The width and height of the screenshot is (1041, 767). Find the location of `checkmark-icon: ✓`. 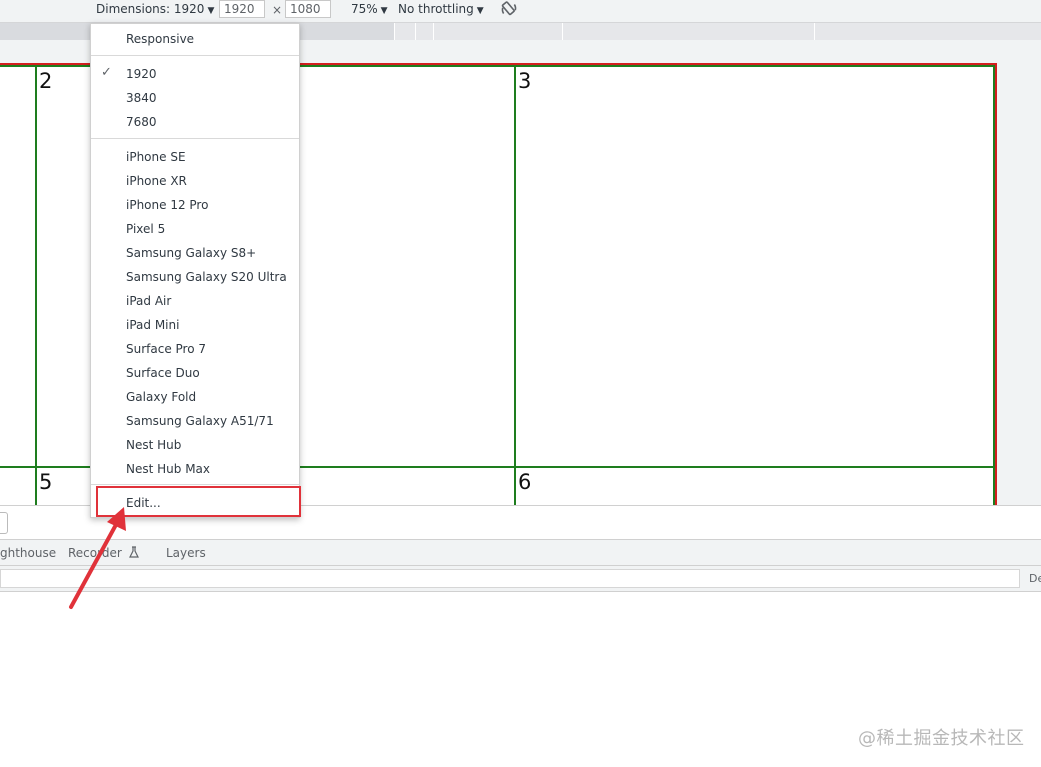

checkmark-icon: ✓ is located at coordinates (106, 72).